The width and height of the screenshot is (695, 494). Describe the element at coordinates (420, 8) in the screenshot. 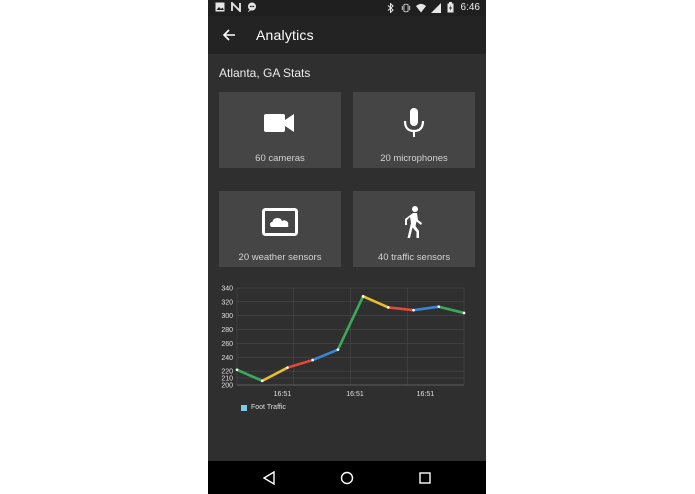

I see `wifi-icon` at that location.